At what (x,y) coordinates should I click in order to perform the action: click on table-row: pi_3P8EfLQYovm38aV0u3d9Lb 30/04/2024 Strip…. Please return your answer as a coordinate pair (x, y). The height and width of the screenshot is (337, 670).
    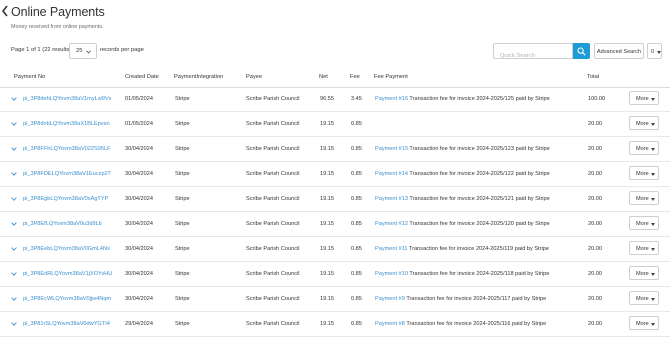
    Looking at the image, I should click on (335, 224).